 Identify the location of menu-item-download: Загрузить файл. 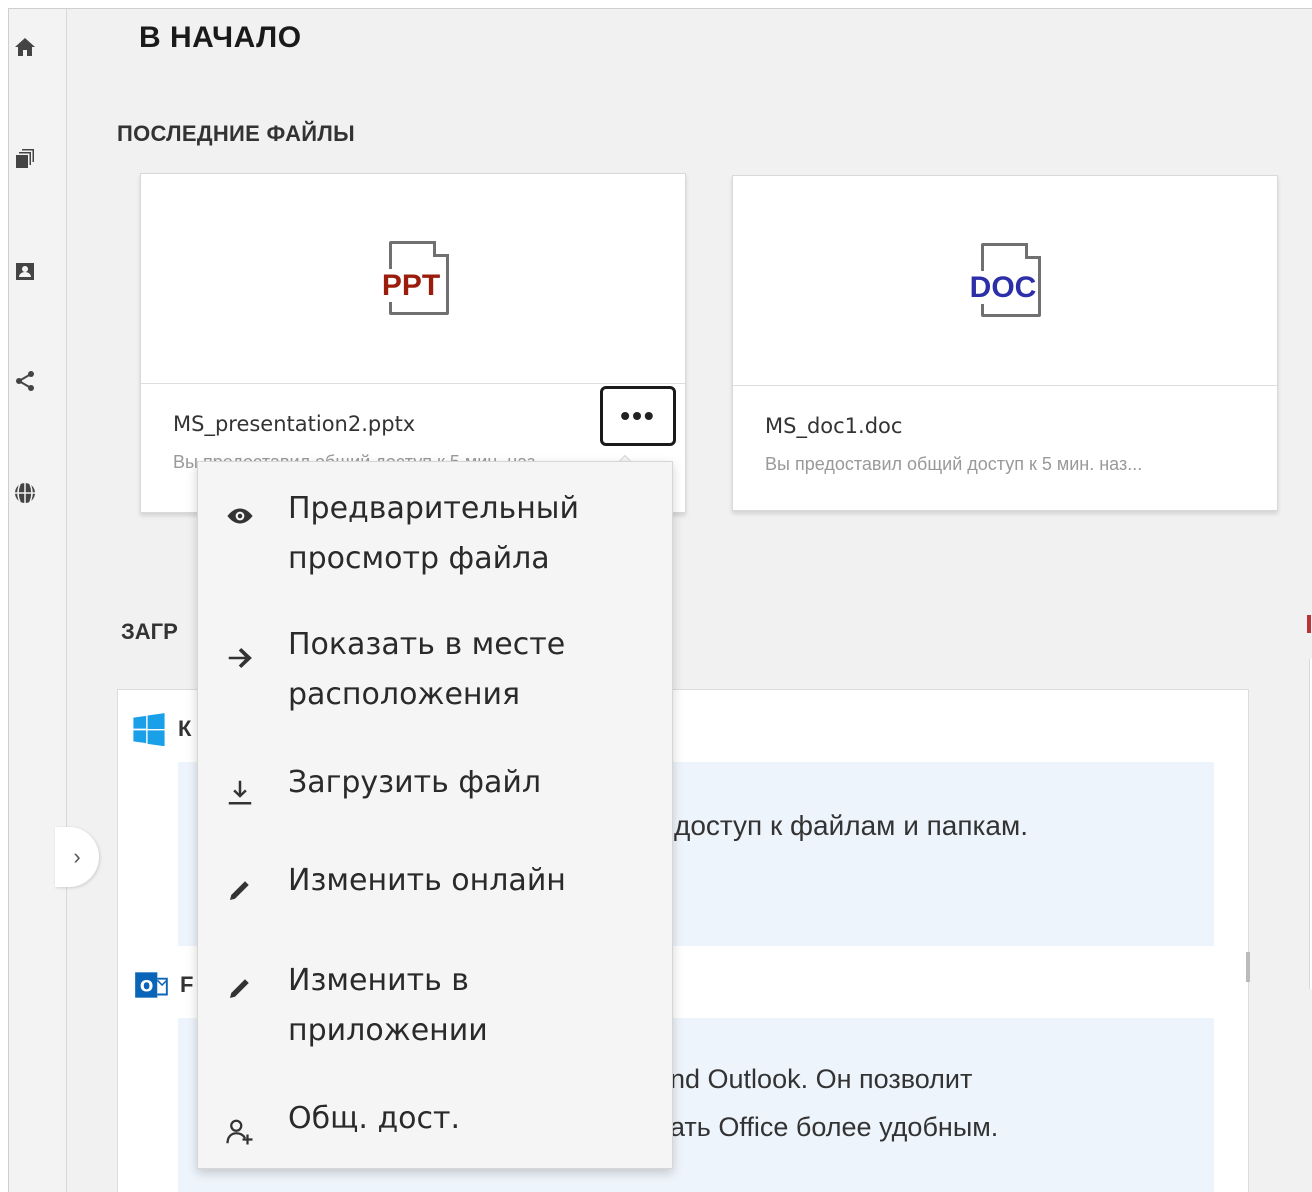
(435, 788).